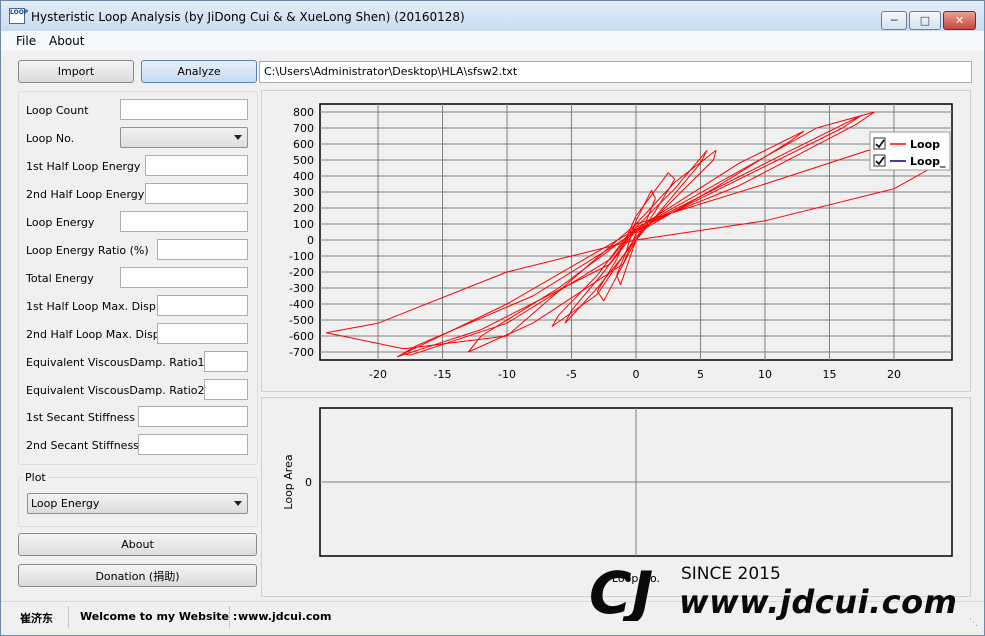 The image size is (985, 636). Describe the element at coordinates (184, 221) in the screenshot. I see `loop-energy-field` at that location.